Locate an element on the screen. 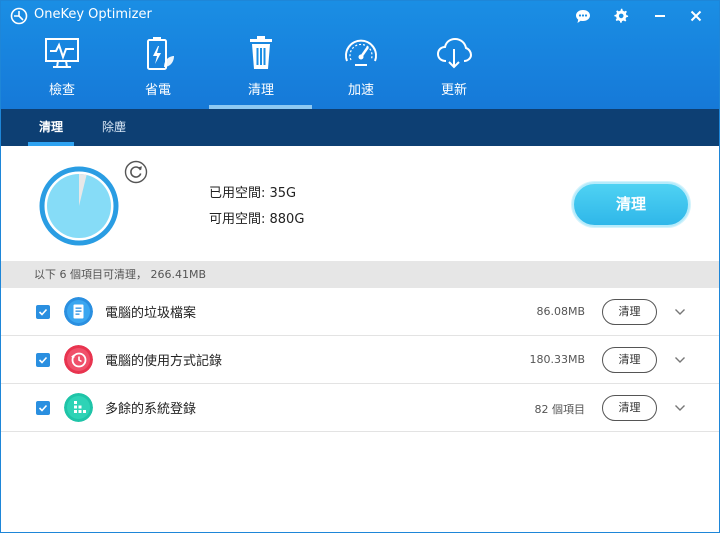 The width and height of the screenshot is (720, 533). close-icon is located at coordinates (696, 16).